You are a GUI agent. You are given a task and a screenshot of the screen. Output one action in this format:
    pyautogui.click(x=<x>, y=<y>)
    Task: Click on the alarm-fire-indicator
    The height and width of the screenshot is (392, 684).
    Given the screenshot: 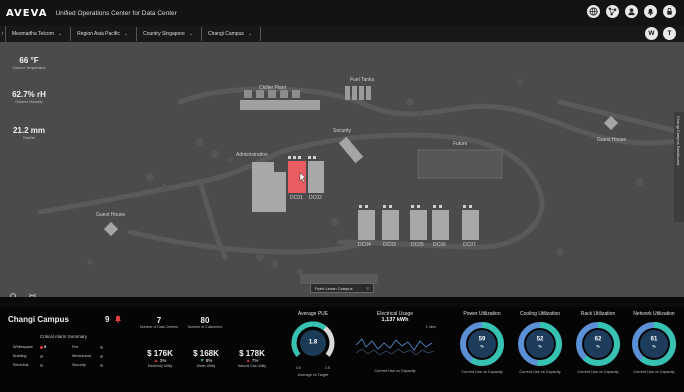 What is the action you would take?
    pyautogui.click(x=101, y=347)
    